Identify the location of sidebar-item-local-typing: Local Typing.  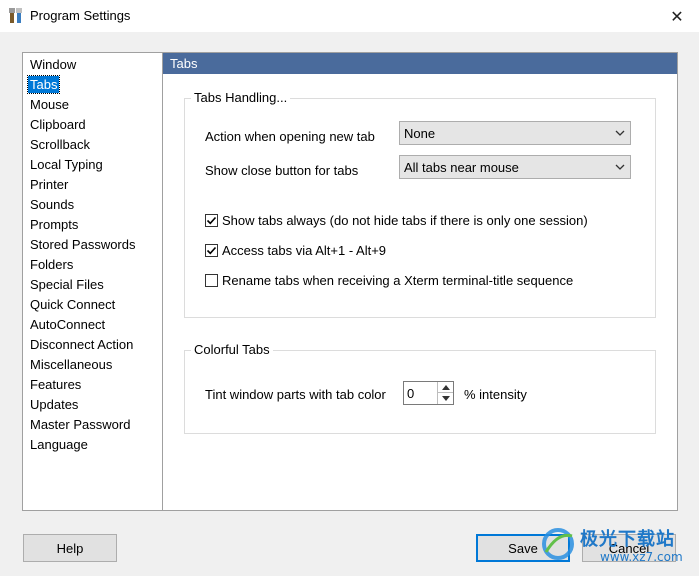
(66, 164).